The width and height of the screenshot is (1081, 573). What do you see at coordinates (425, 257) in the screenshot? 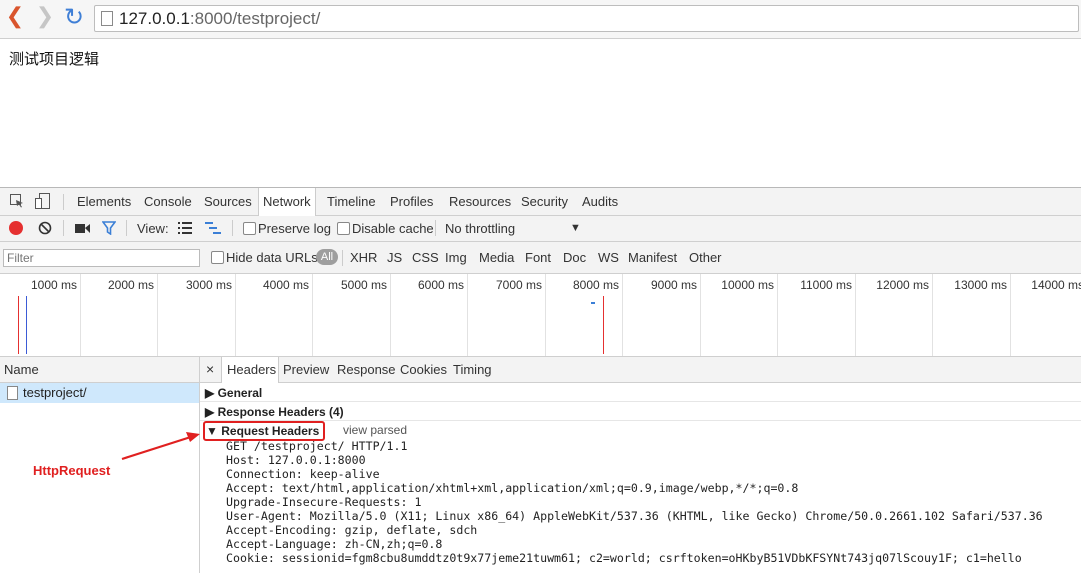
I see `filter-type-css: CSS` at bounding box center [425, 257].